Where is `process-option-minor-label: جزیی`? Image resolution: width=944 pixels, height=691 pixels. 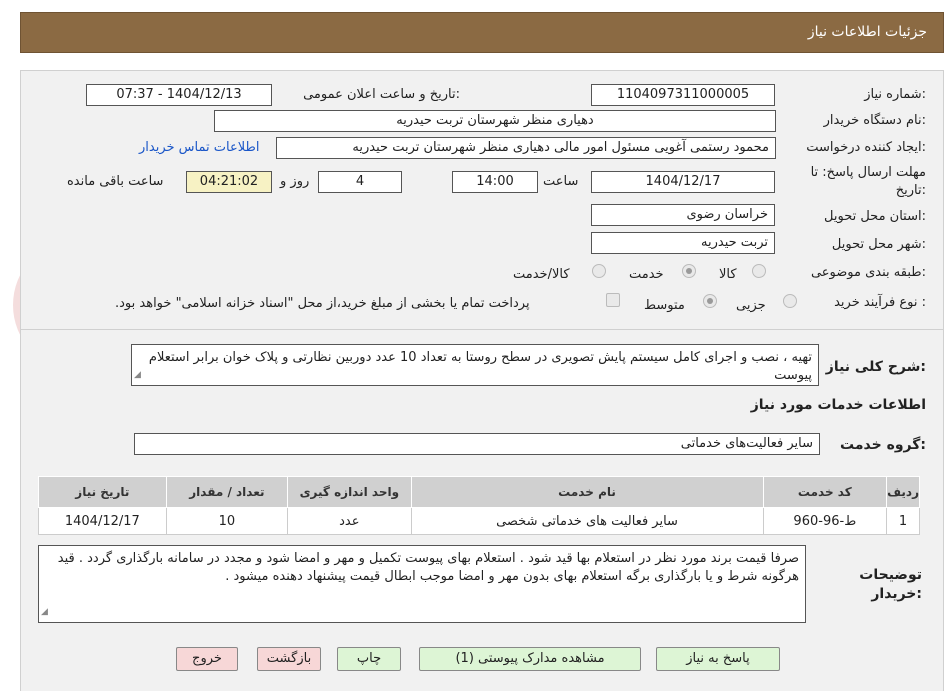
process-option-minor-label: جزیی is located at coordinates (751, 305).